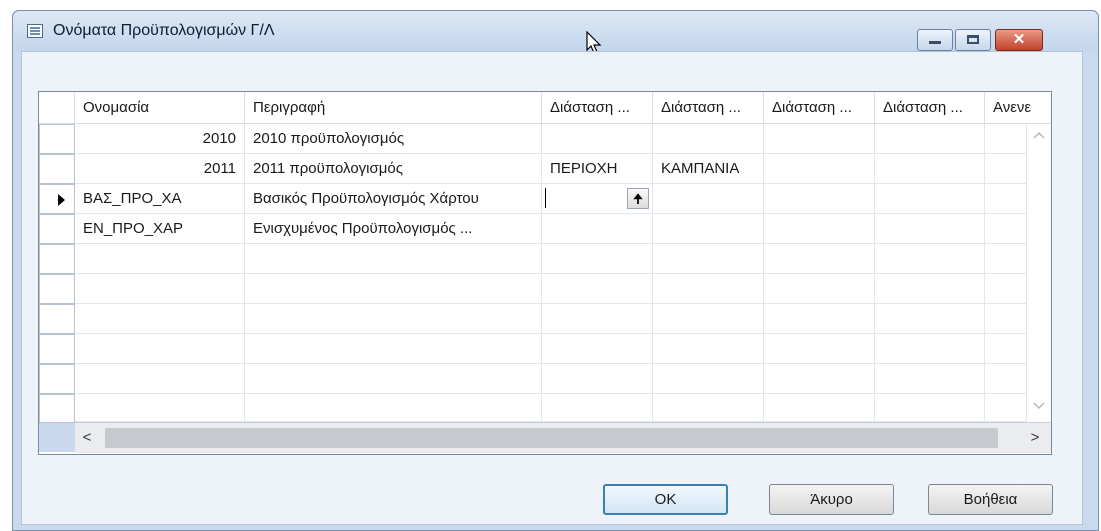  What do you see at coordinates (638, 198) in the screenshot?
I see `lookup-button: 🠉` at bounding box center [638, 198].